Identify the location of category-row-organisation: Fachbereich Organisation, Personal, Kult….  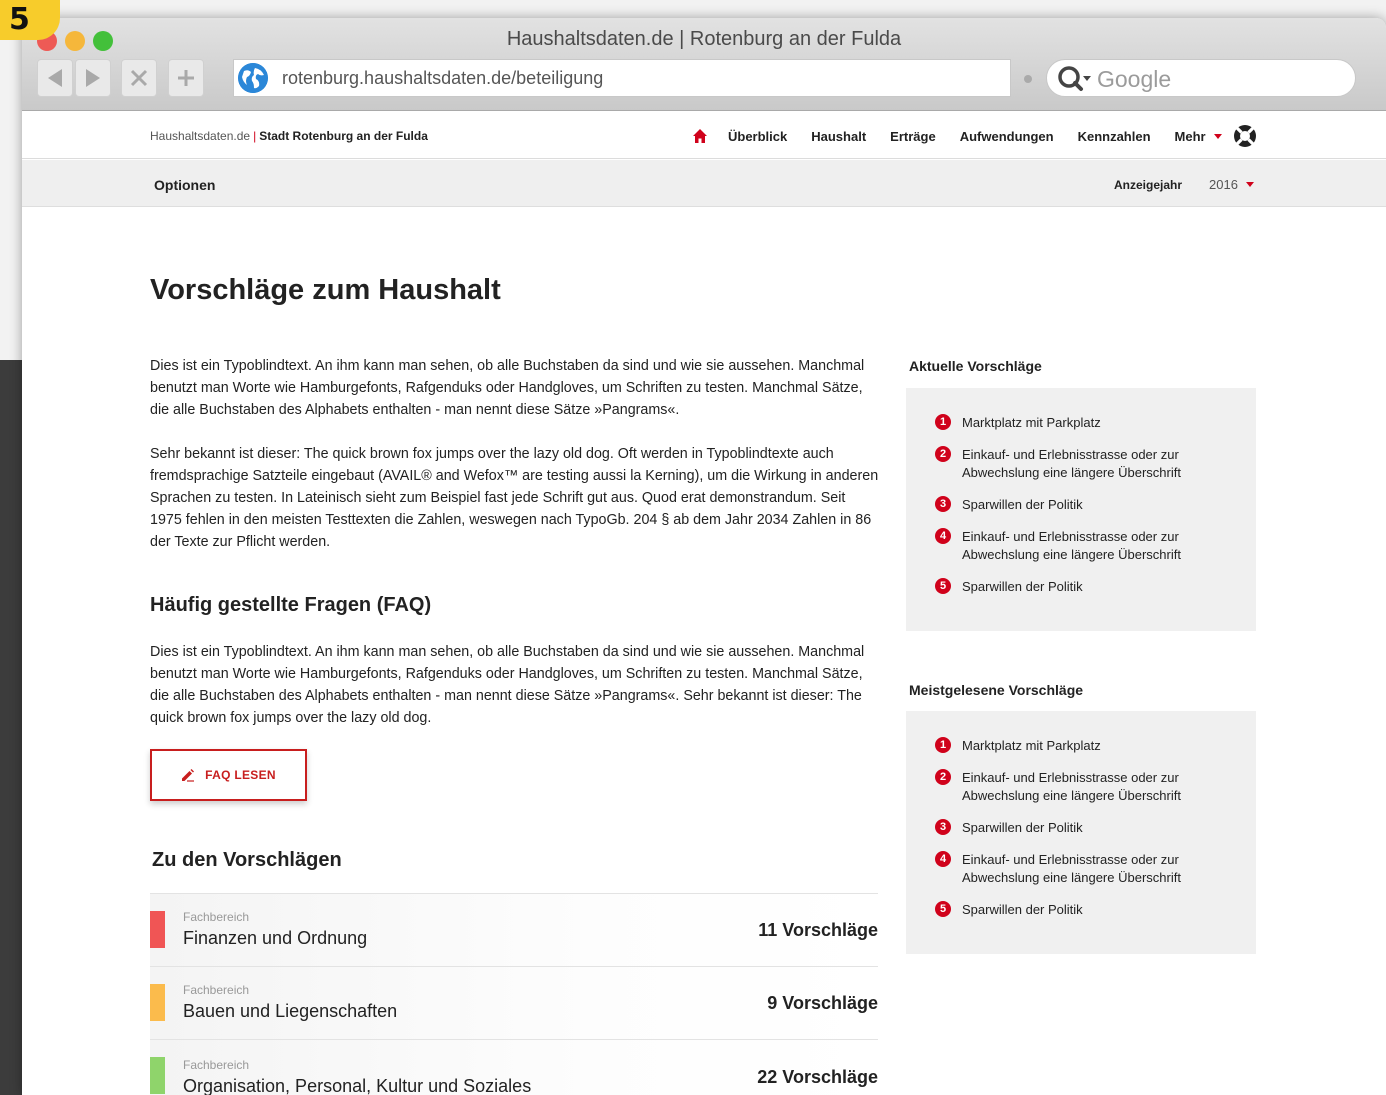
(514, 1067).